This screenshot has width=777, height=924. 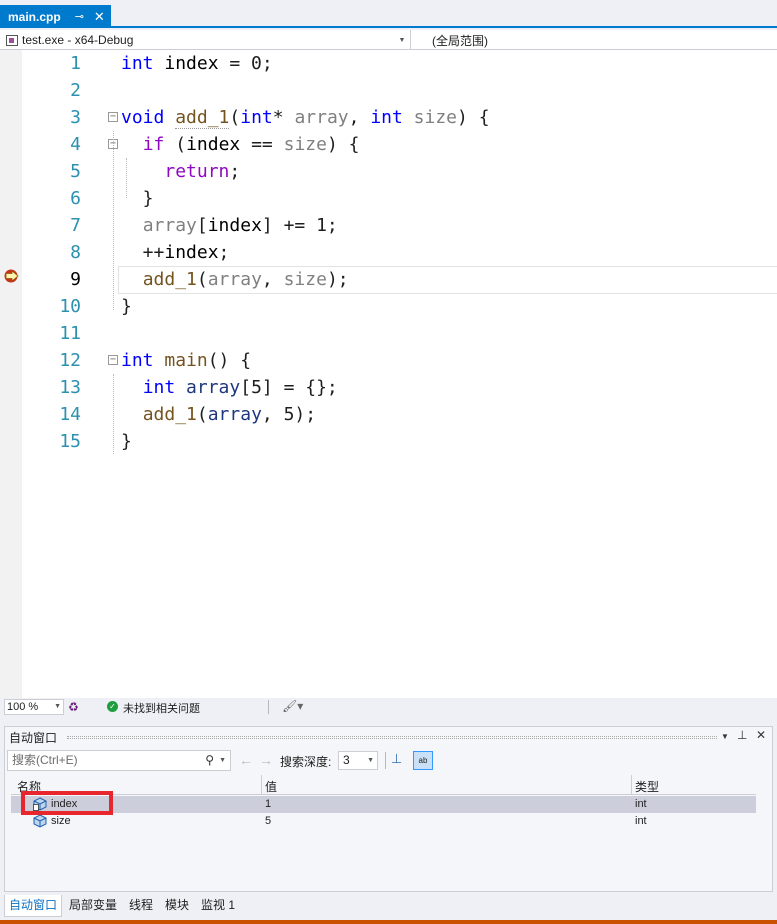 What do you see at coordinates (321, 117) in the screenshot?
I see `code-token: array` at bounding box center [321, 117].